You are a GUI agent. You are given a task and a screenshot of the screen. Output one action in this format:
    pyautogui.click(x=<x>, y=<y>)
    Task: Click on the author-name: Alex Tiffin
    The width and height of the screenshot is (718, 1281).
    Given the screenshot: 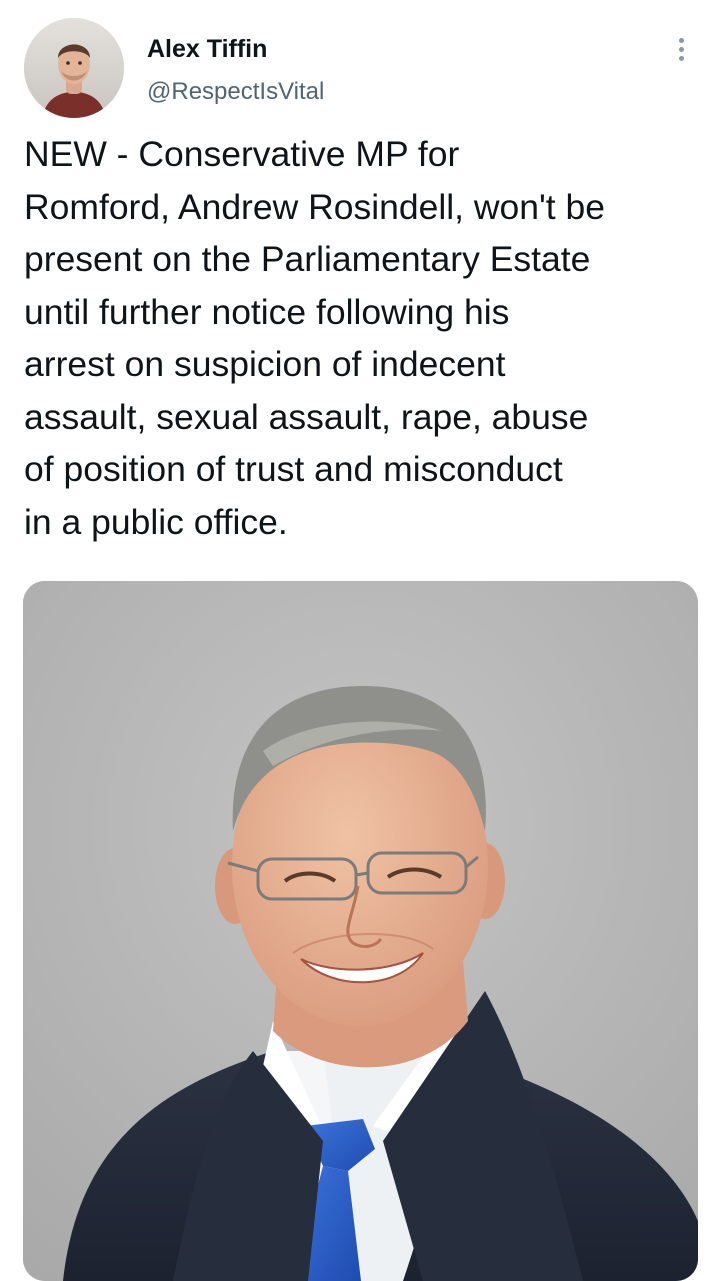 What is the action you would take?
    pyautogui.click(x=207, y=49)
    